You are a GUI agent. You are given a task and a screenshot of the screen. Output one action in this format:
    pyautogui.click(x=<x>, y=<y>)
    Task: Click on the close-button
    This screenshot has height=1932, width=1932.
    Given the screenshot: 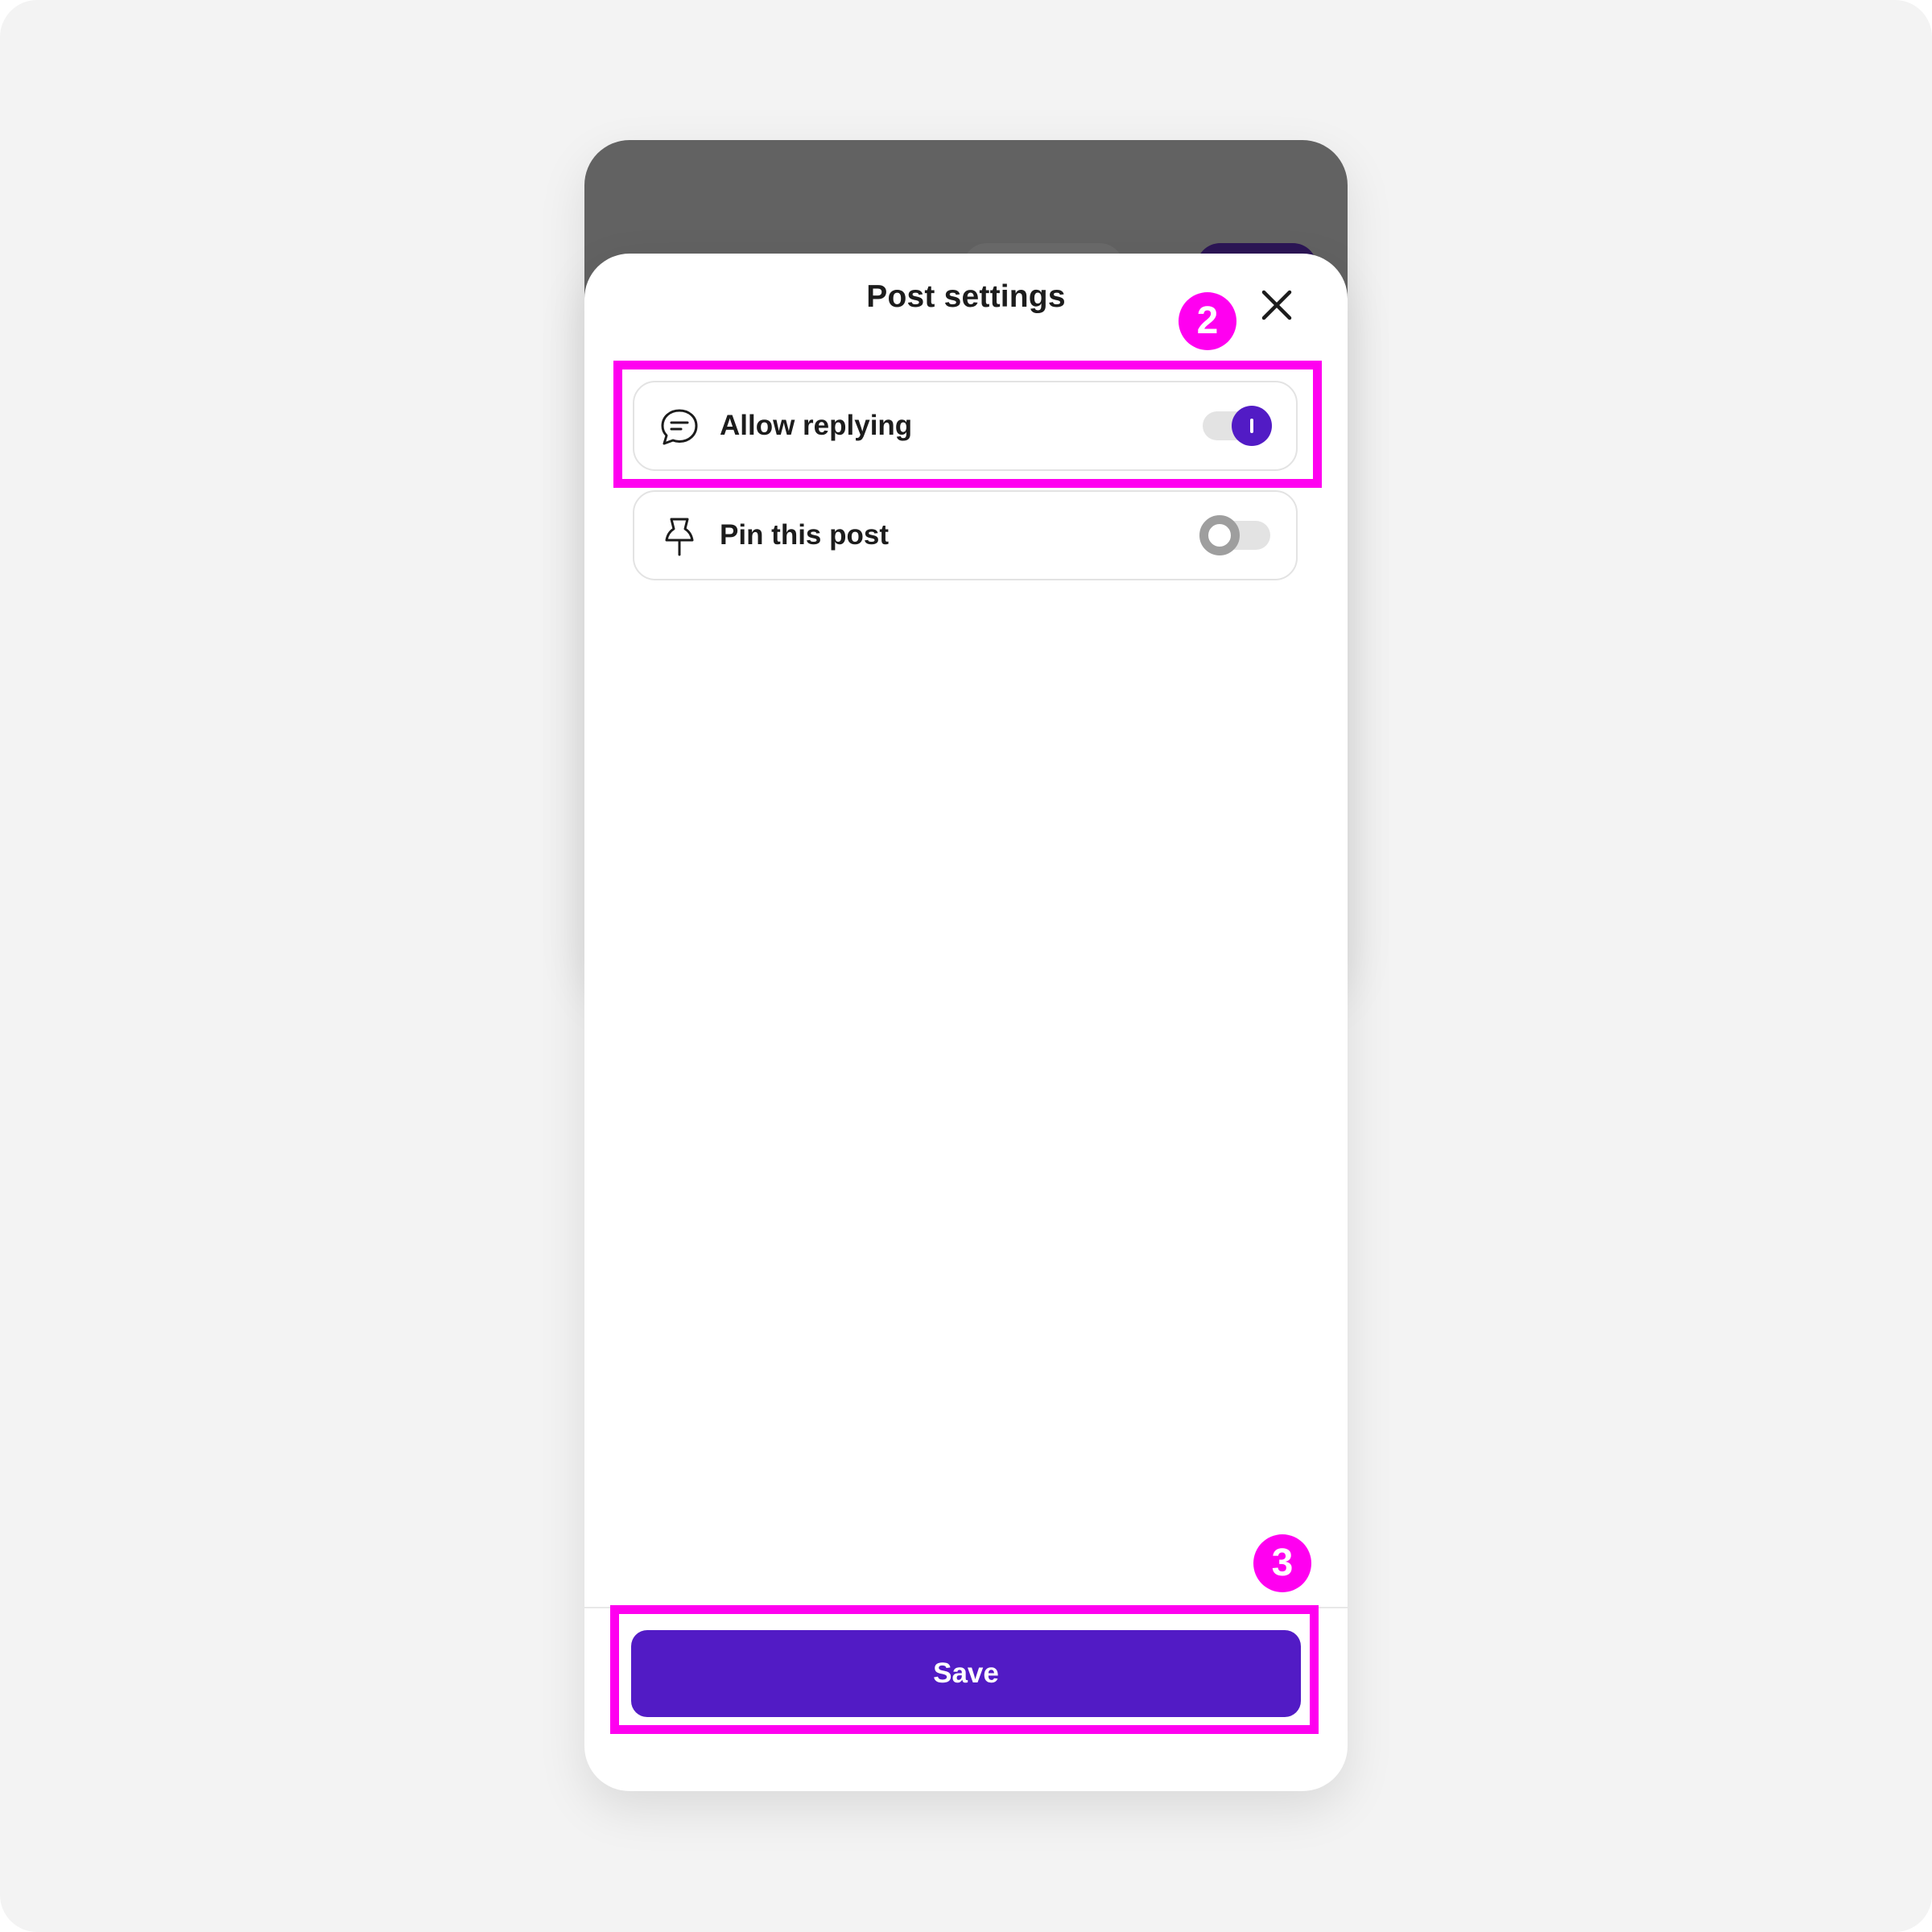 What is the action you would take?
    pyautogui.click(x=1276, y=305)
    